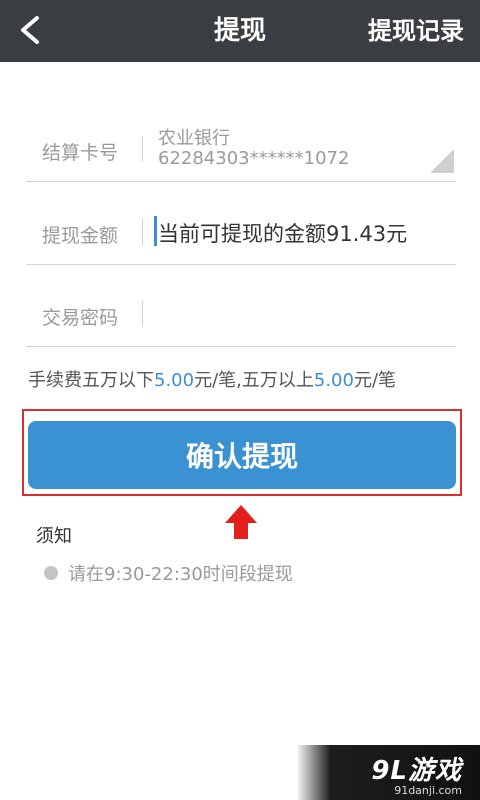 The height and width of the screenshot is (800, 480). I want to click on fee-note: 手续费五万以下5.00元/笔,五万以上5.00元/笔, so click(212, 379).